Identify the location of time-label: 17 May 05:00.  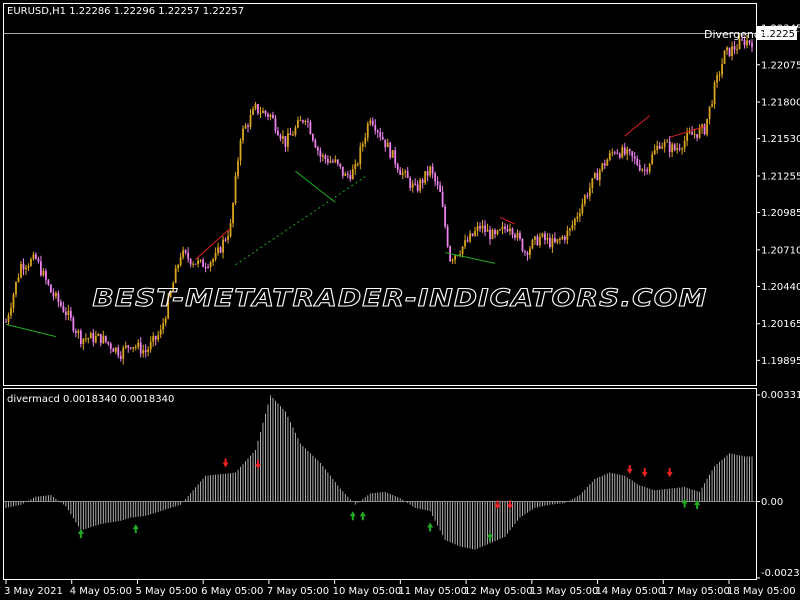
(695, 591).